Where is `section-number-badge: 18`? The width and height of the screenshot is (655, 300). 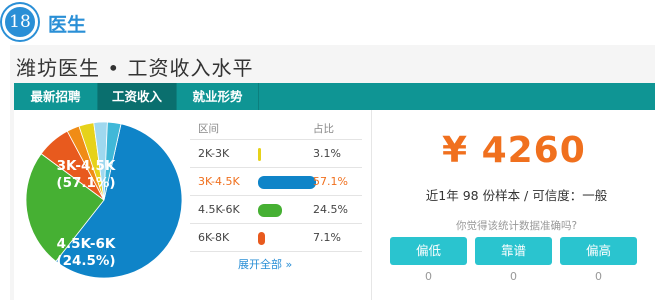 section-number-badge: 18 is located at coordinates (20, 22).